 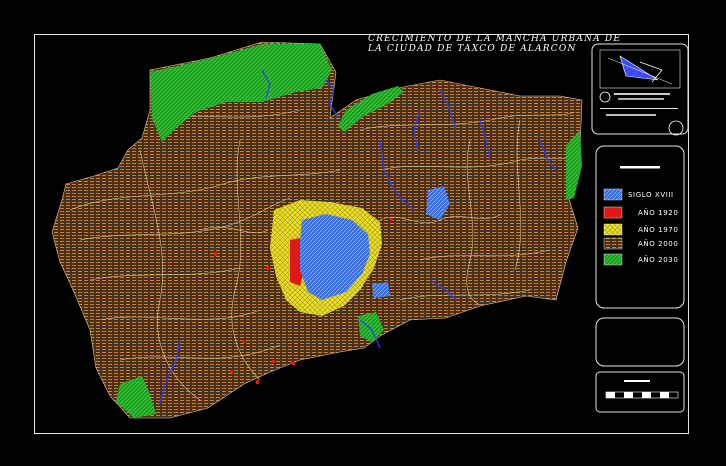 I want to click on info-text-line, so click(x=631, y=115).